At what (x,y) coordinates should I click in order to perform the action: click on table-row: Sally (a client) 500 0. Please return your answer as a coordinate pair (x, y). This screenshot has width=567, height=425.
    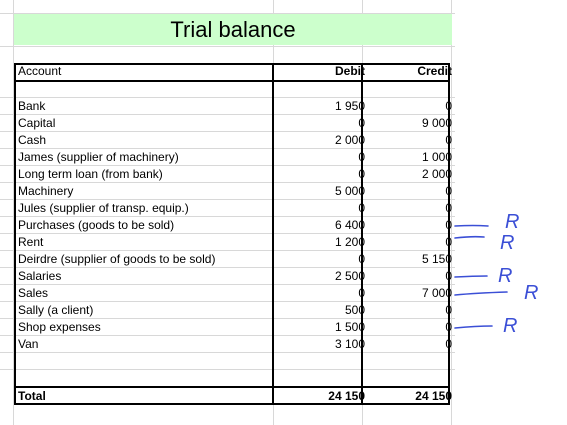
    Looking at the image, I should click on (234, 310).